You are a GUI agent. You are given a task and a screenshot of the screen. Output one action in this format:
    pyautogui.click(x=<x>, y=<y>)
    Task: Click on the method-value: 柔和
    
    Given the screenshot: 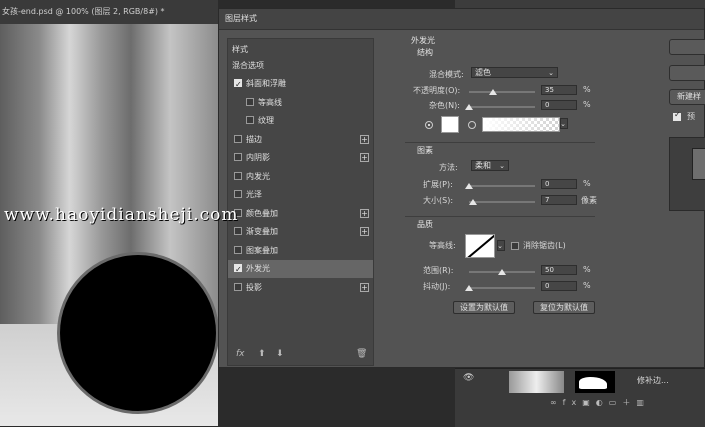 What is the action you would take?
    pyautogui.click(x=483, y=165)
    